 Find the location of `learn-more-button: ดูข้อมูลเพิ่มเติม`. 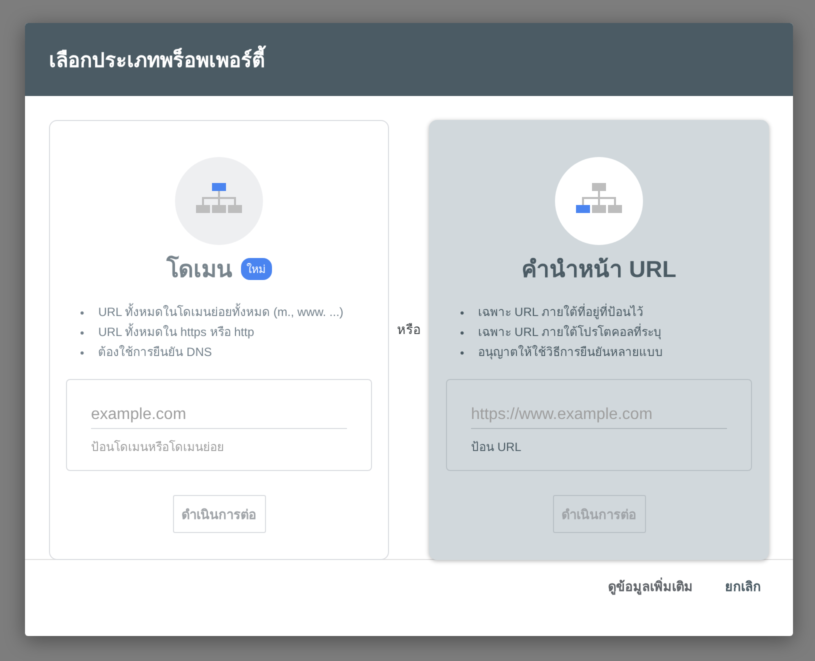

learn-more-button: ดูข้อมูลเพิ่มเติม is located at coordinates (650, 586).